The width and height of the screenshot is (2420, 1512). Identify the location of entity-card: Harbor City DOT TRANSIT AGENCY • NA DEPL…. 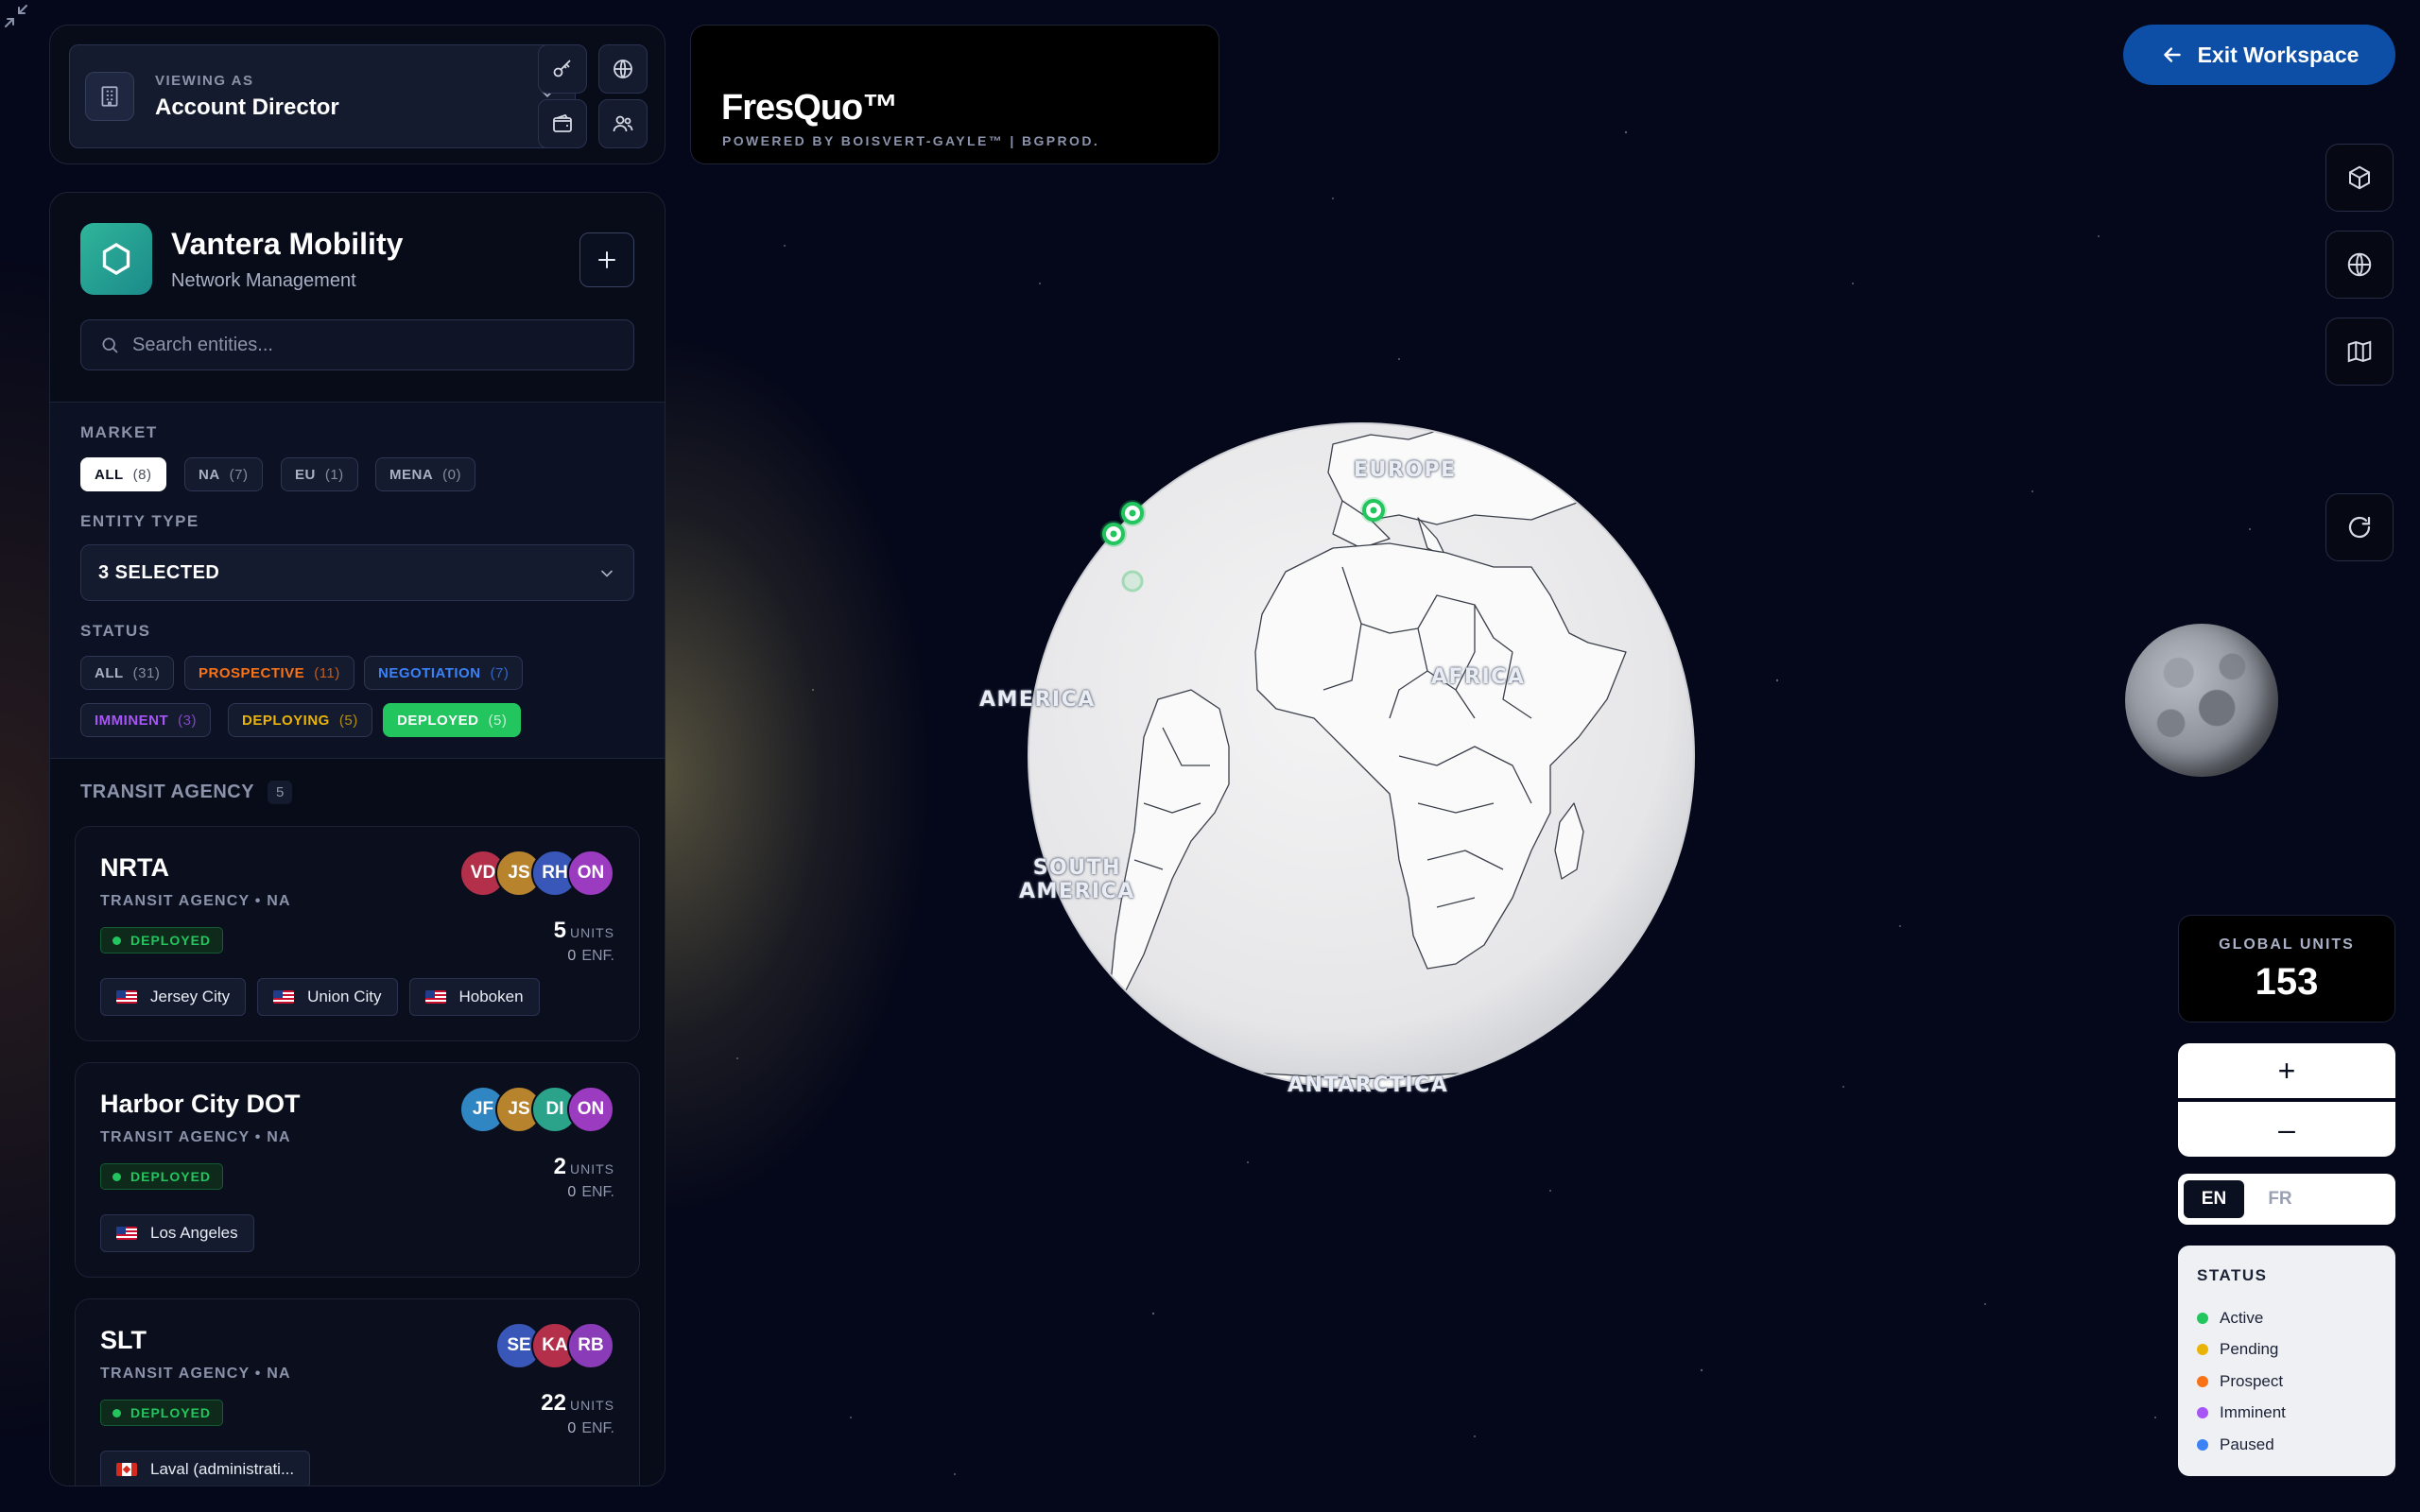
(357, 1170).